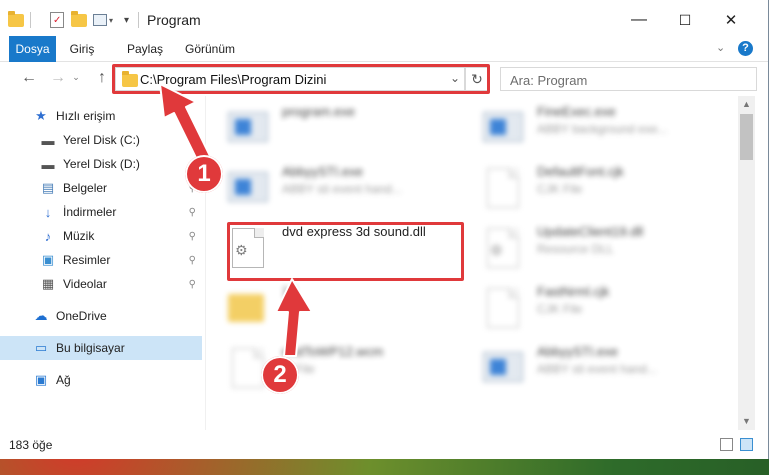 The image size is (769, 475). Describe the element at coordinates (280, 375) in the screenshot. I see `annotation-badge-2: 2` at that location.